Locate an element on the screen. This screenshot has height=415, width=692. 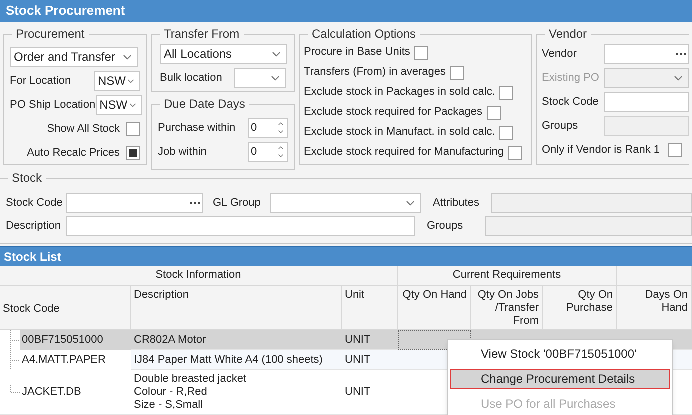
table-cell: 00BF715051000 is located at coordinates (75, 340).